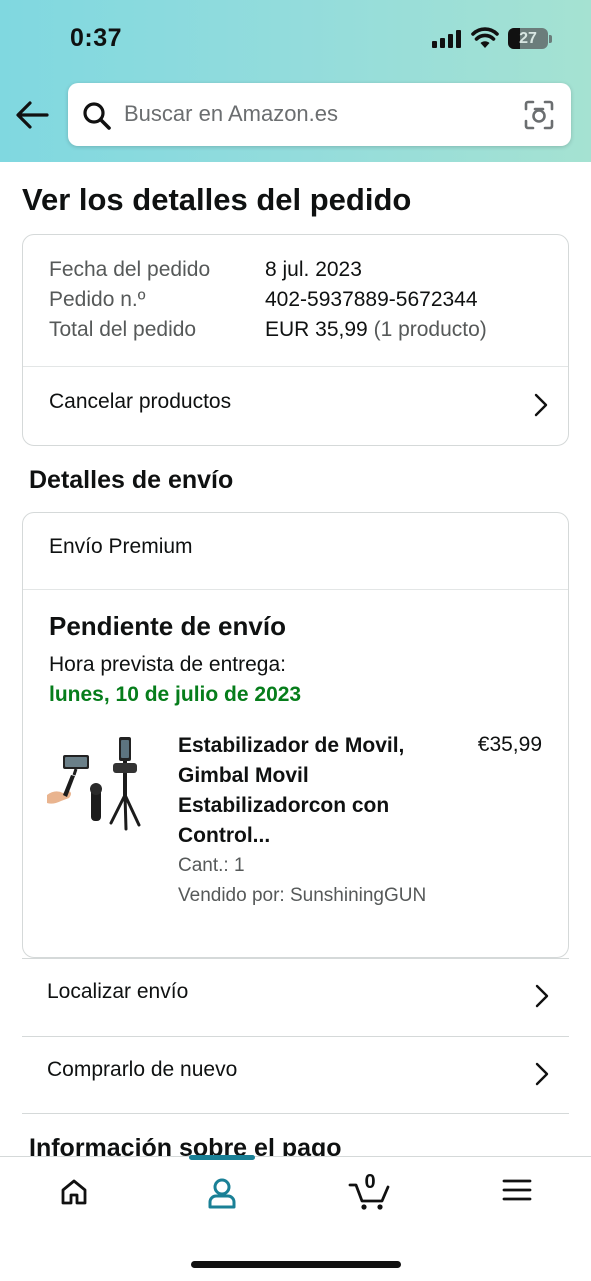 This screenshot has height=1281, width=591. I want to click on tab-home, so click(74, 1197).